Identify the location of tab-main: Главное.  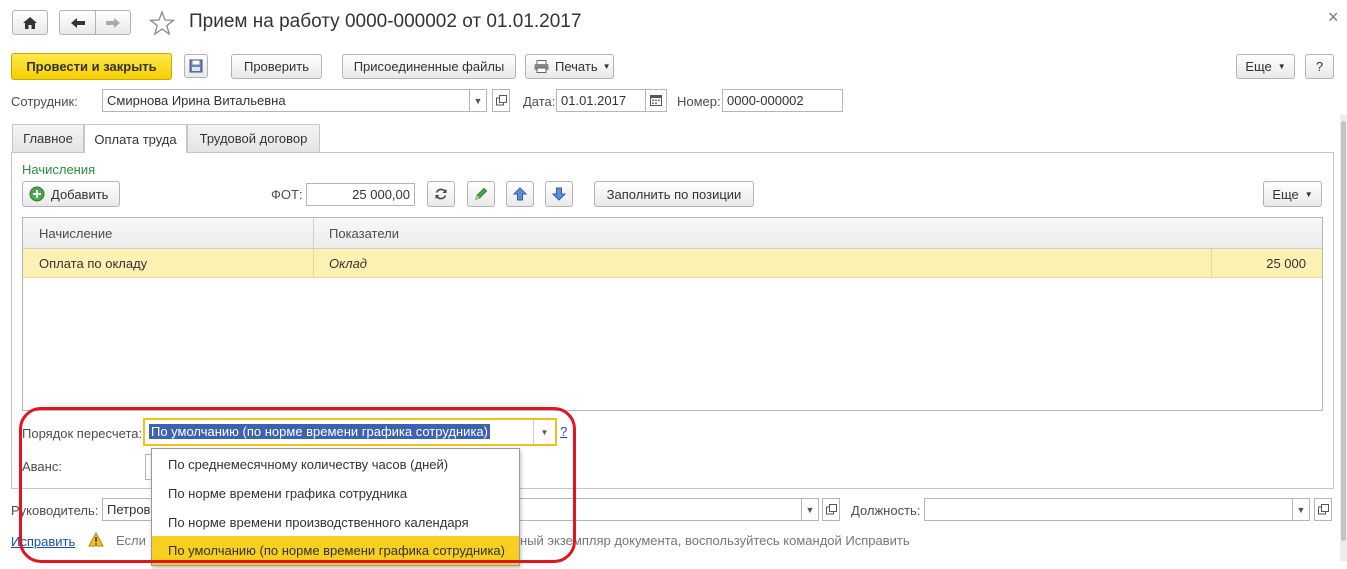
(48, 138).